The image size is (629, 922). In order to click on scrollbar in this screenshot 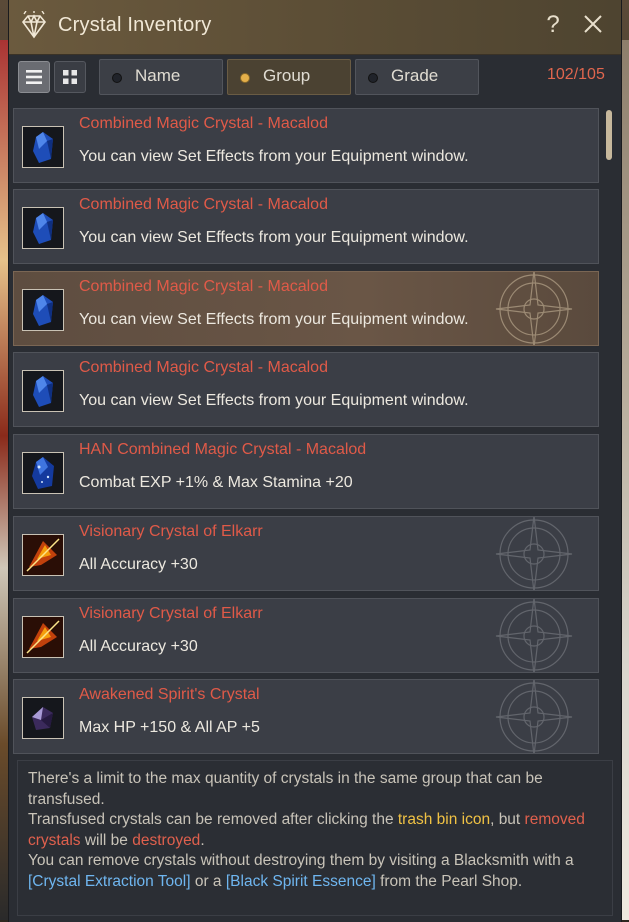, I will do `click(609, 432)`.